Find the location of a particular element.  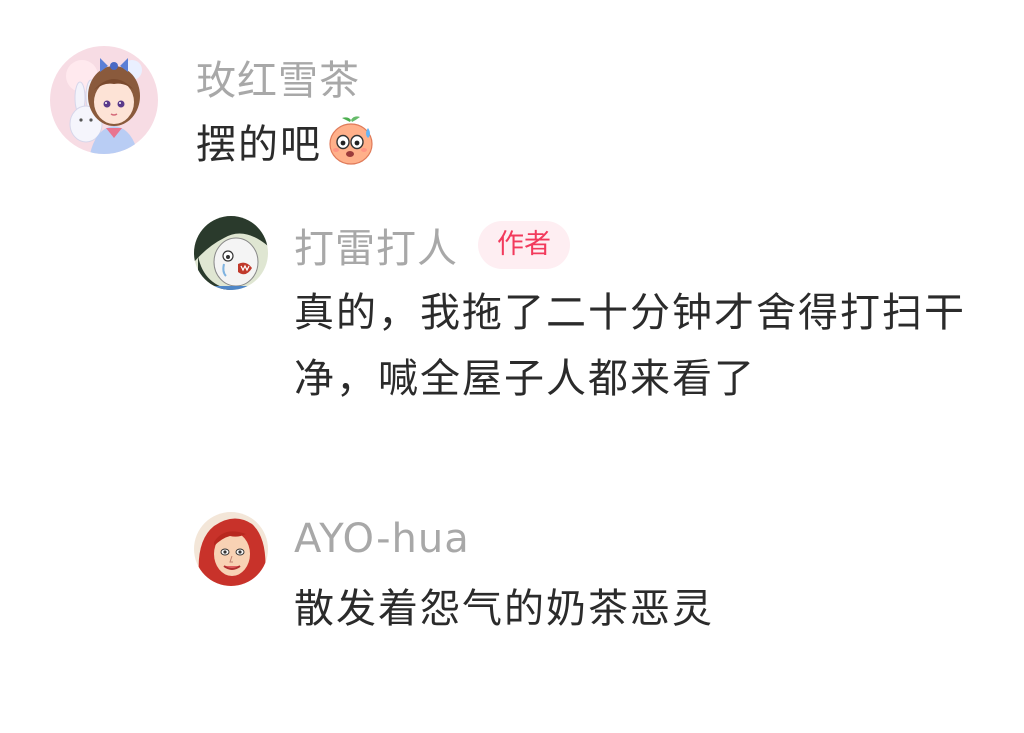

red-haired-girl-avatar-icon is located at coordinates (231, 549).